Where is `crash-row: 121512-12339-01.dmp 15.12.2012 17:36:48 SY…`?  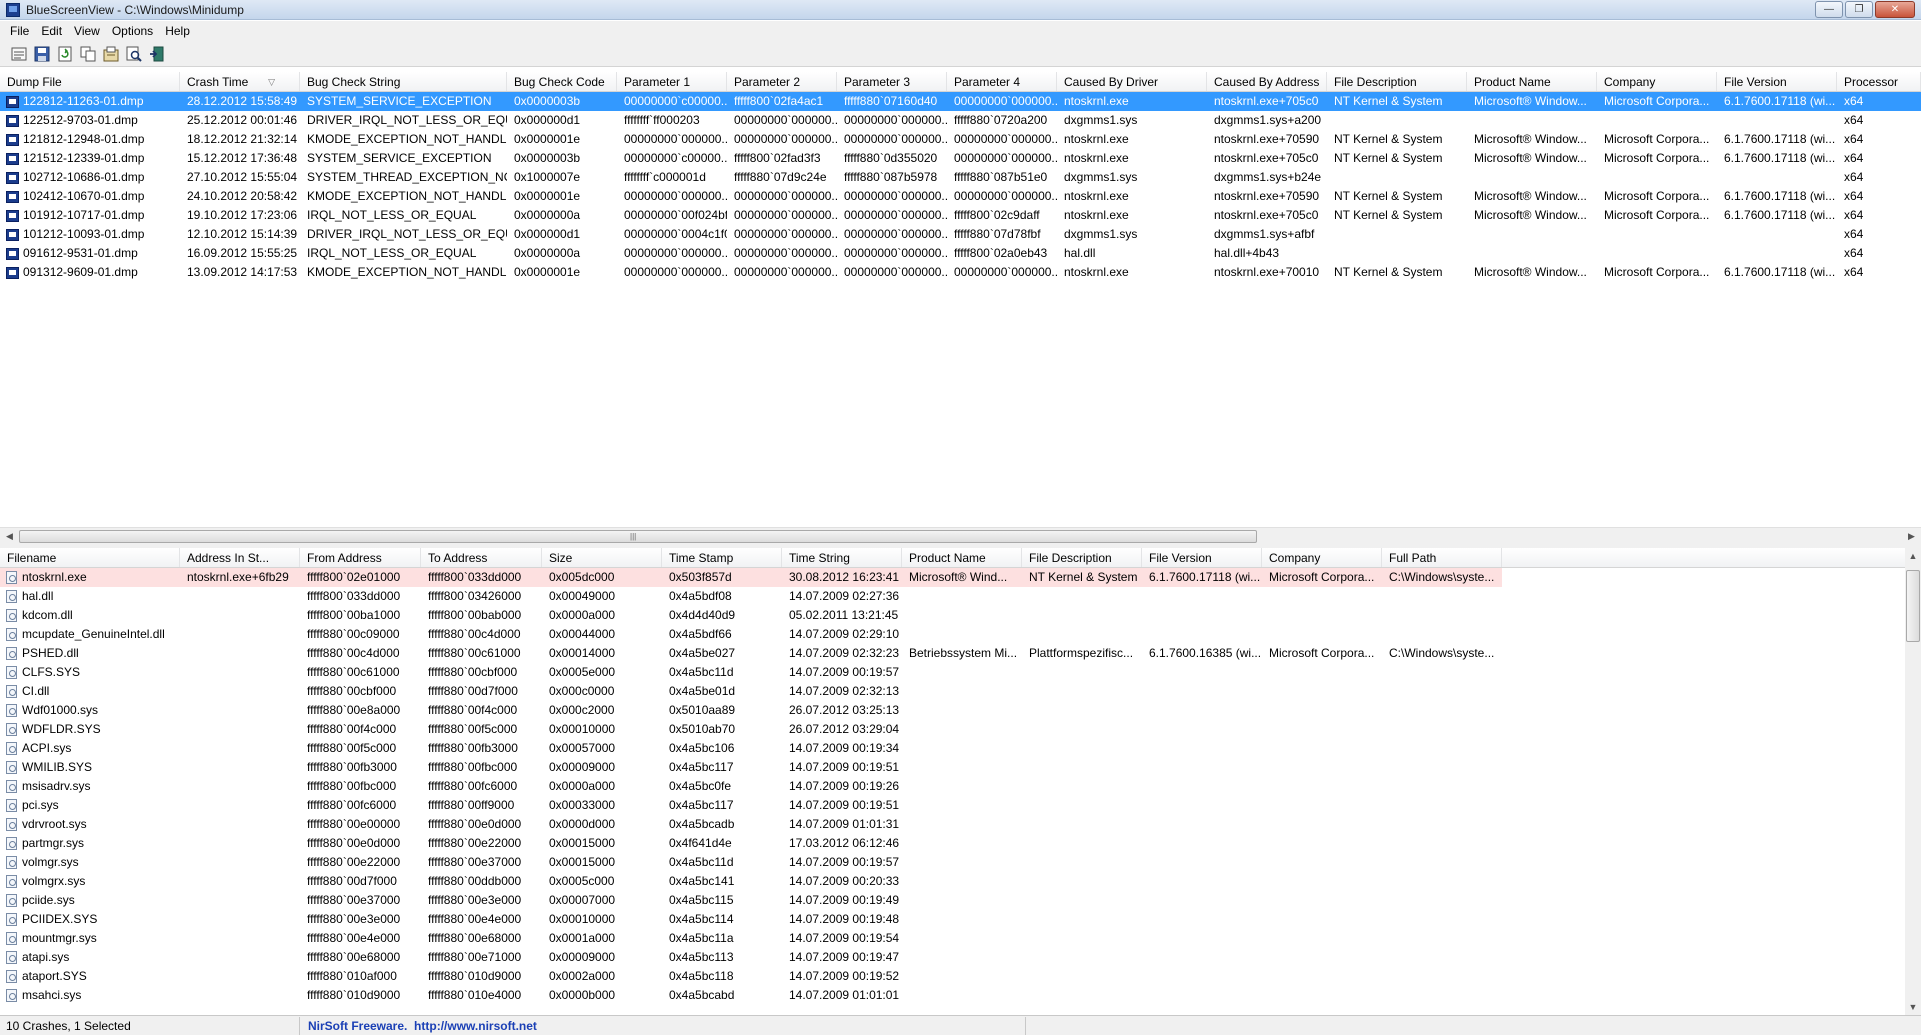 crash-row: 121512-12339-01.dmp 15.12.2012 17:36:48 SY… is located at coordinates (960, 158).